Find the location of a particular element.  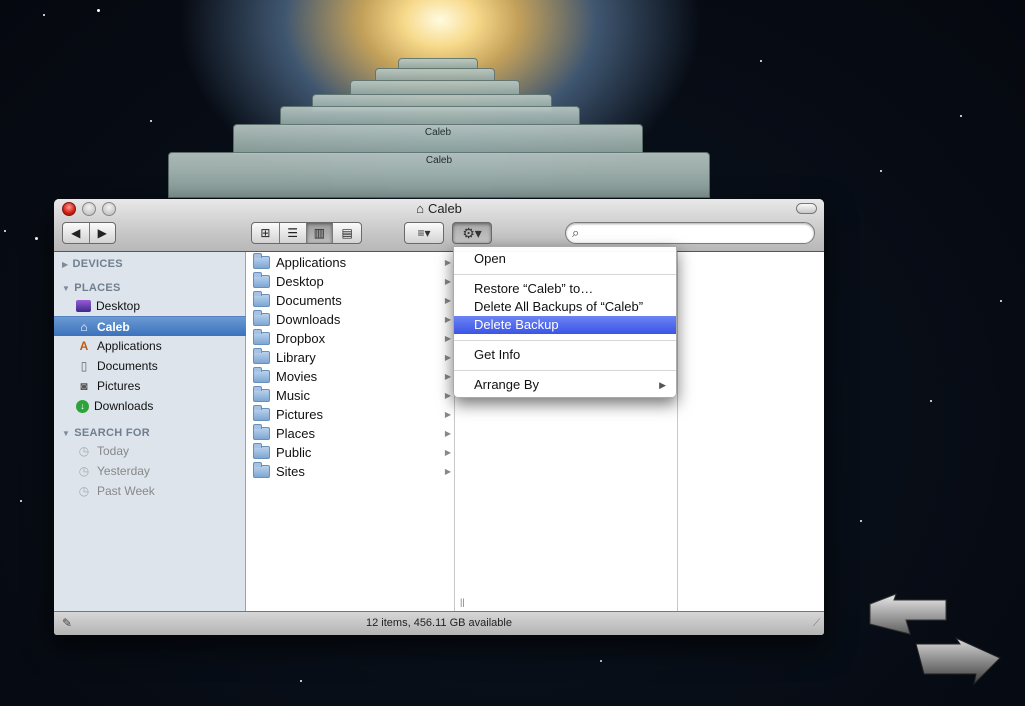

list-item: Public ▶ is located at coordinates (350, 452).